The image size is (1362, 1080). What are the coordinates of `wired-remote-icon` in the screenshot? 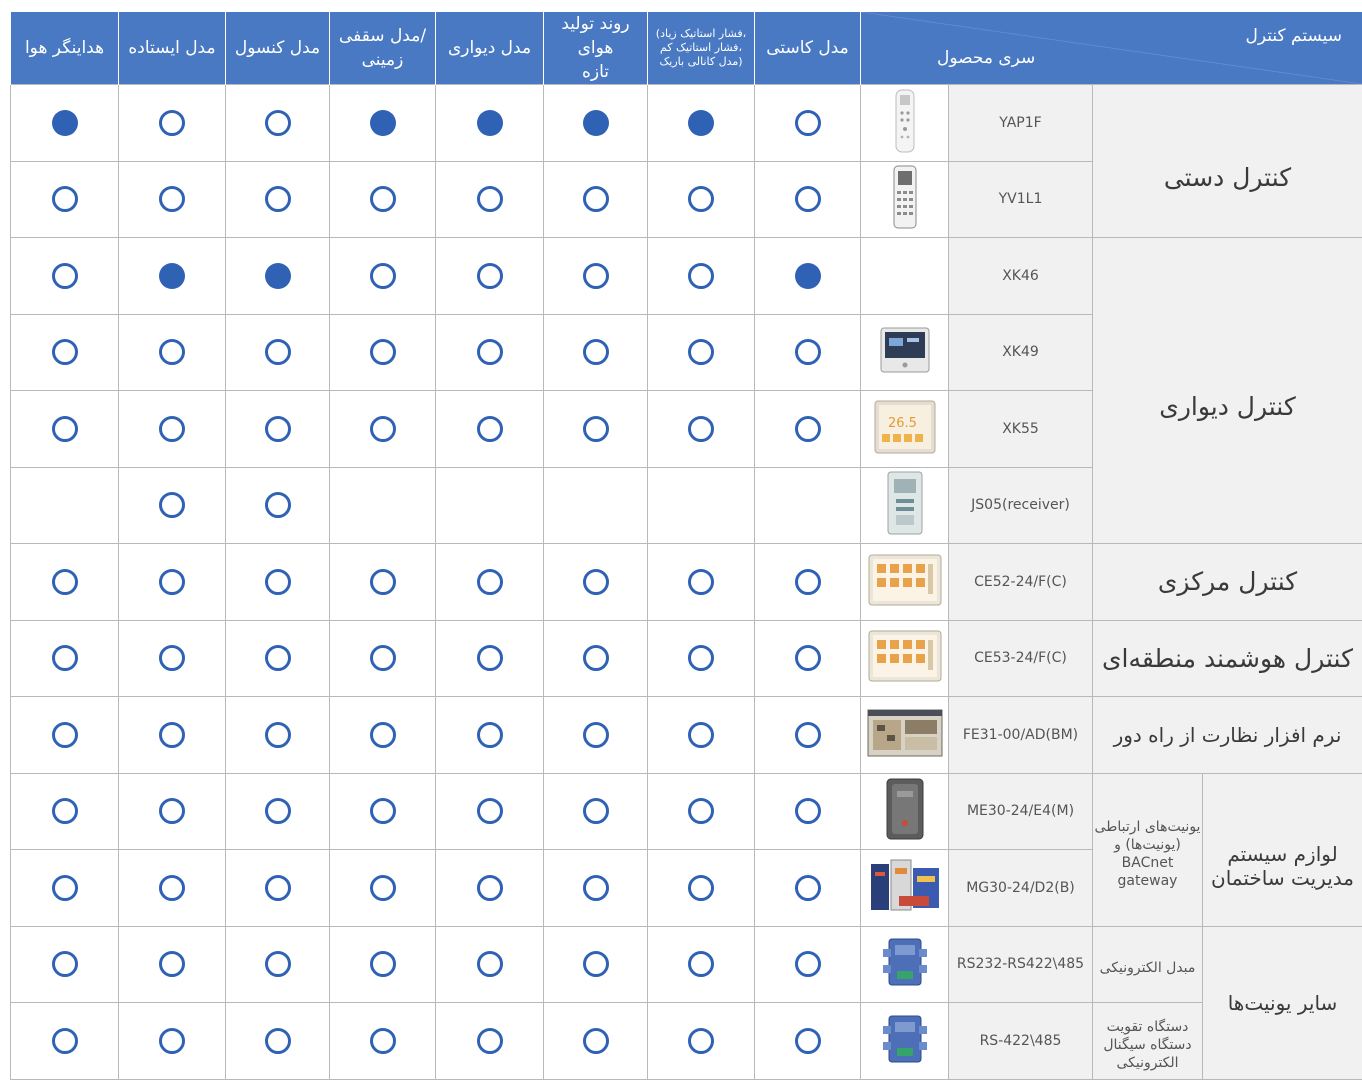 It's located at (905, 199).